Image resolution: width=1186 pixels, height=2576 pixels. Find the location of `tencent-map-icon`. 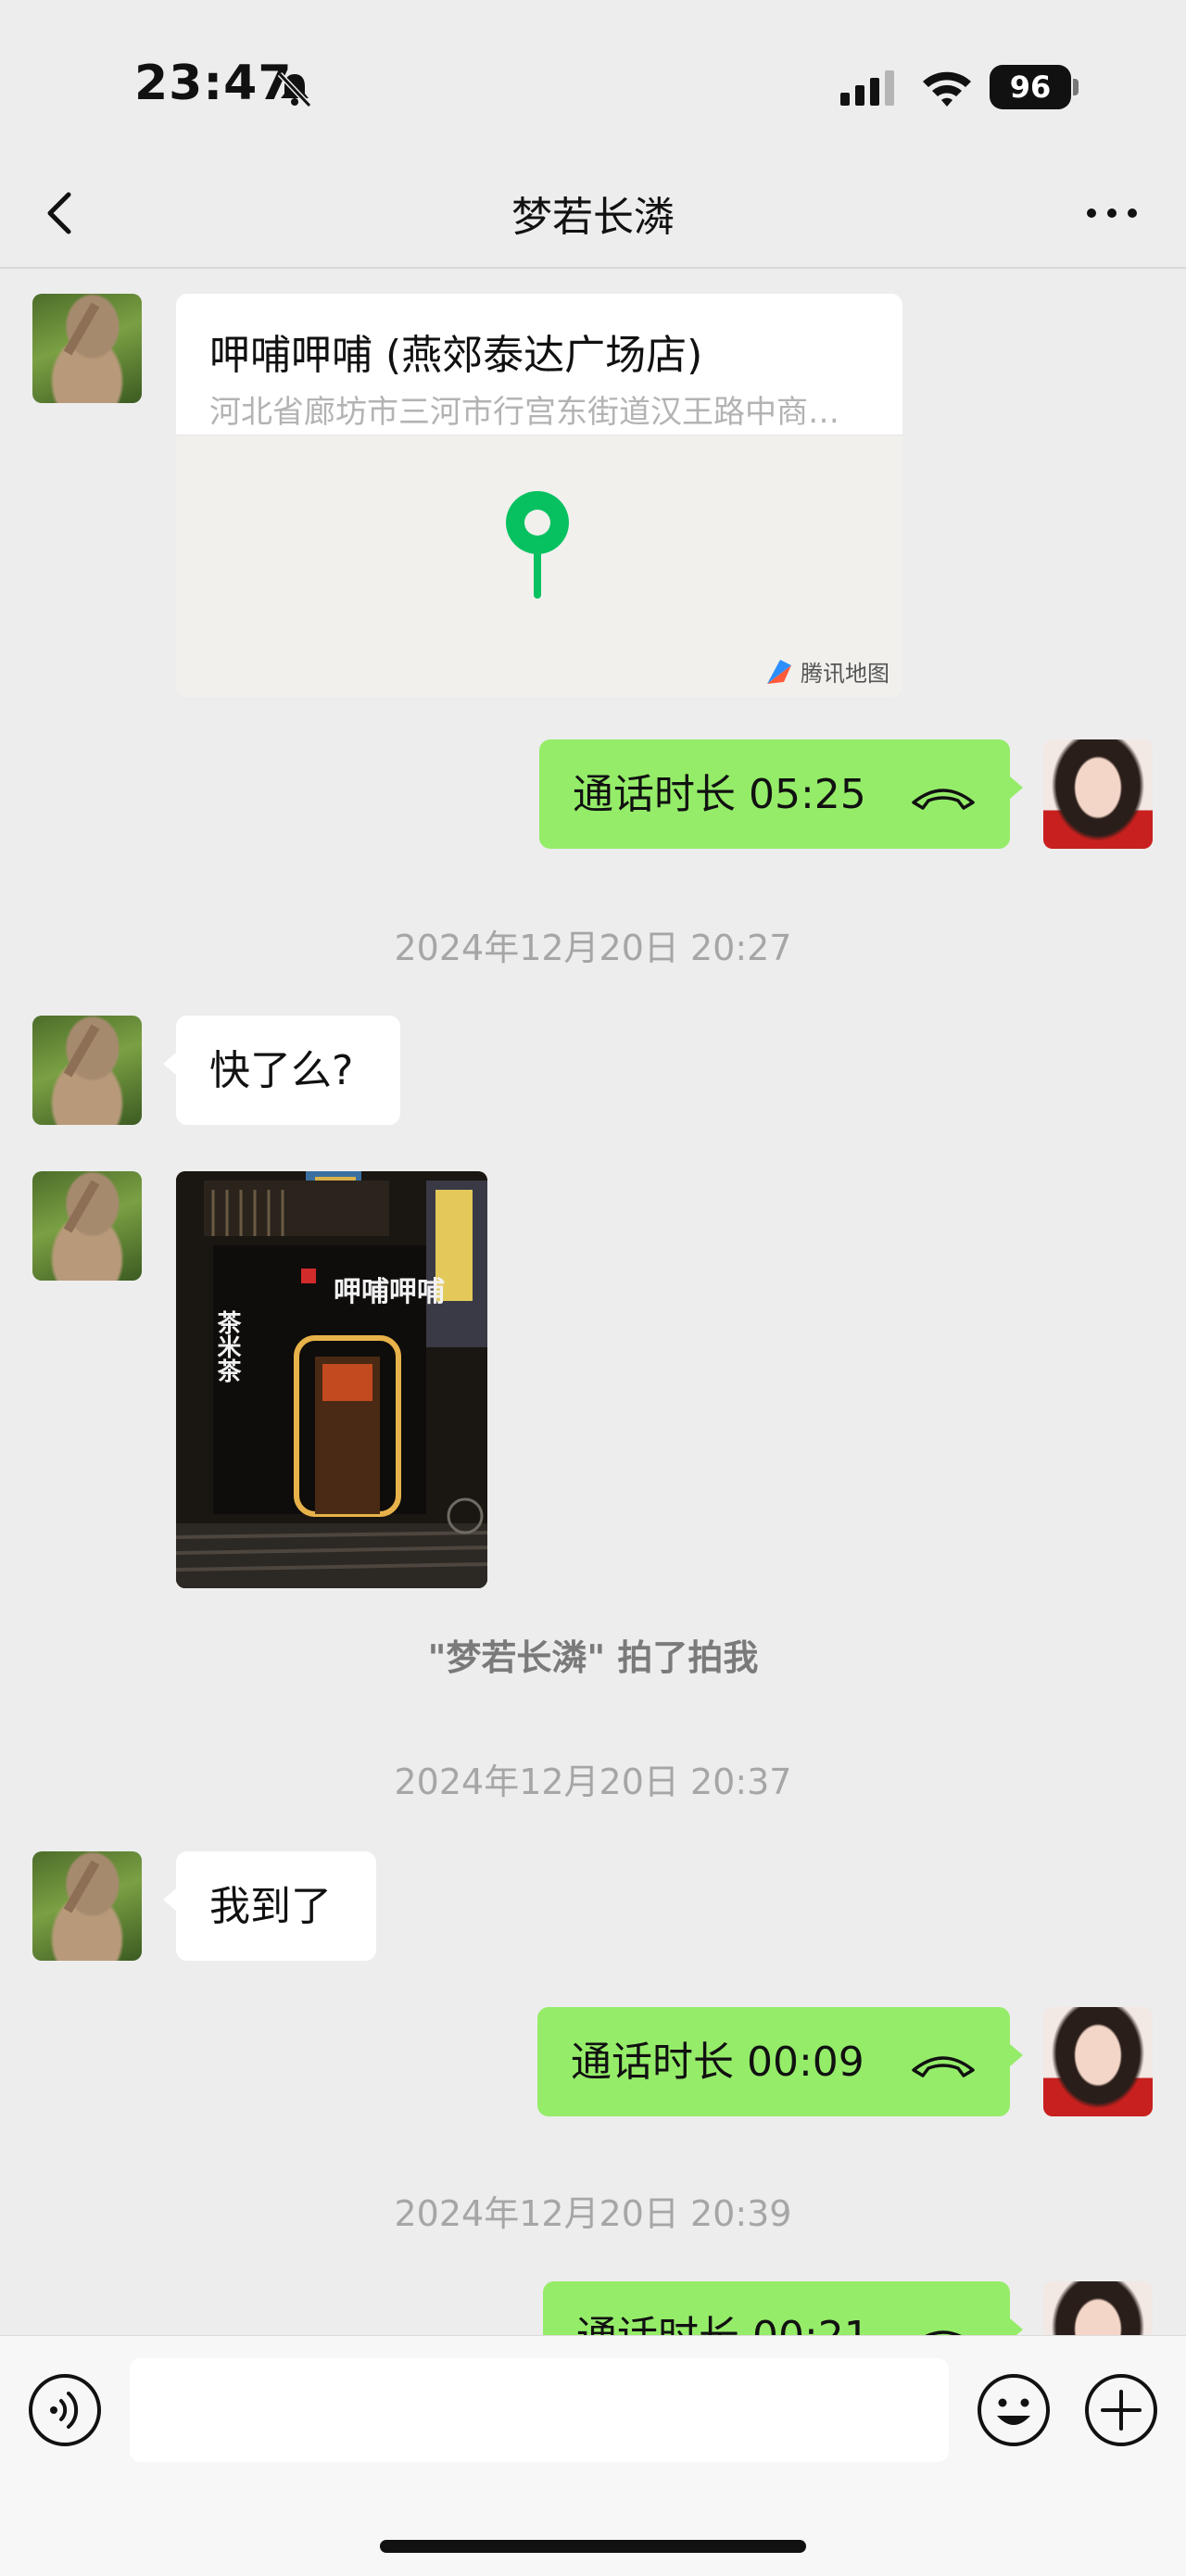

tencent-map-icon is located at coordinates (779, 671).